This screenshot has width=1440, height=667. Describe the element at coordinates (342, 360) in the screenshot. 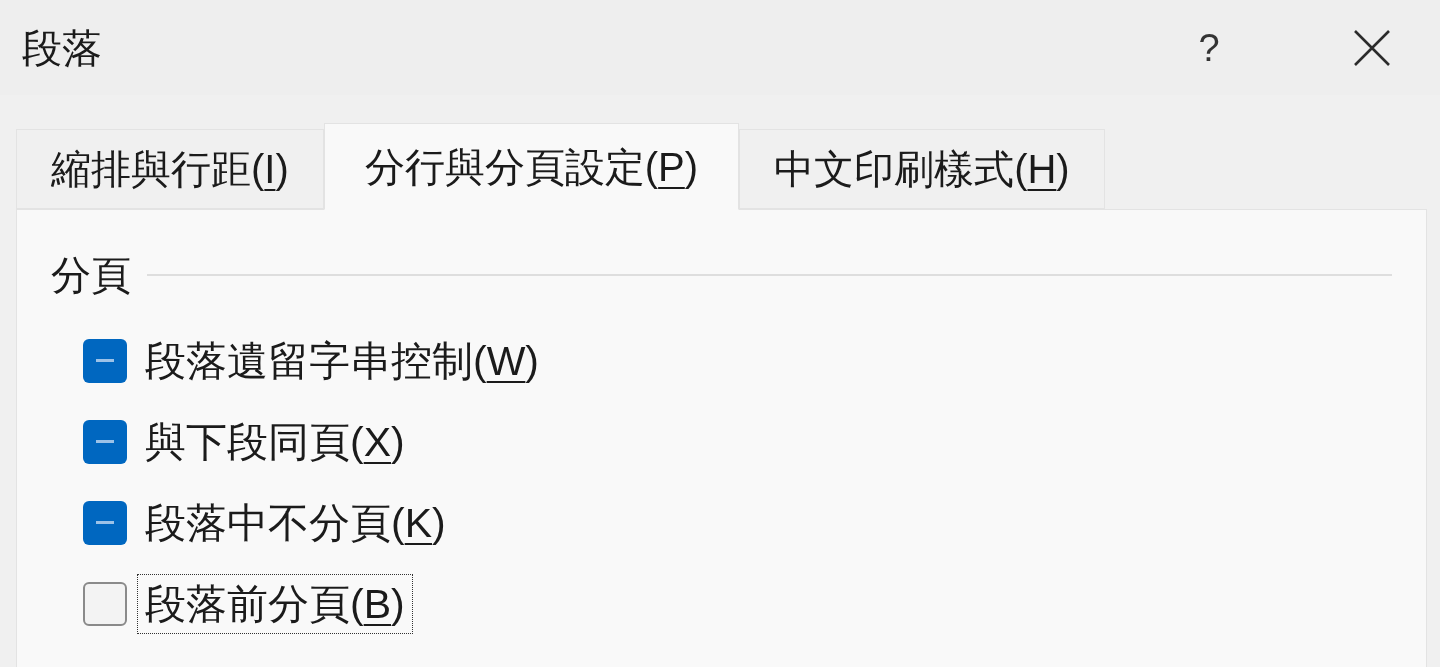

I see `checkbox-label: 段落遺留字串控制(W)` at that location.